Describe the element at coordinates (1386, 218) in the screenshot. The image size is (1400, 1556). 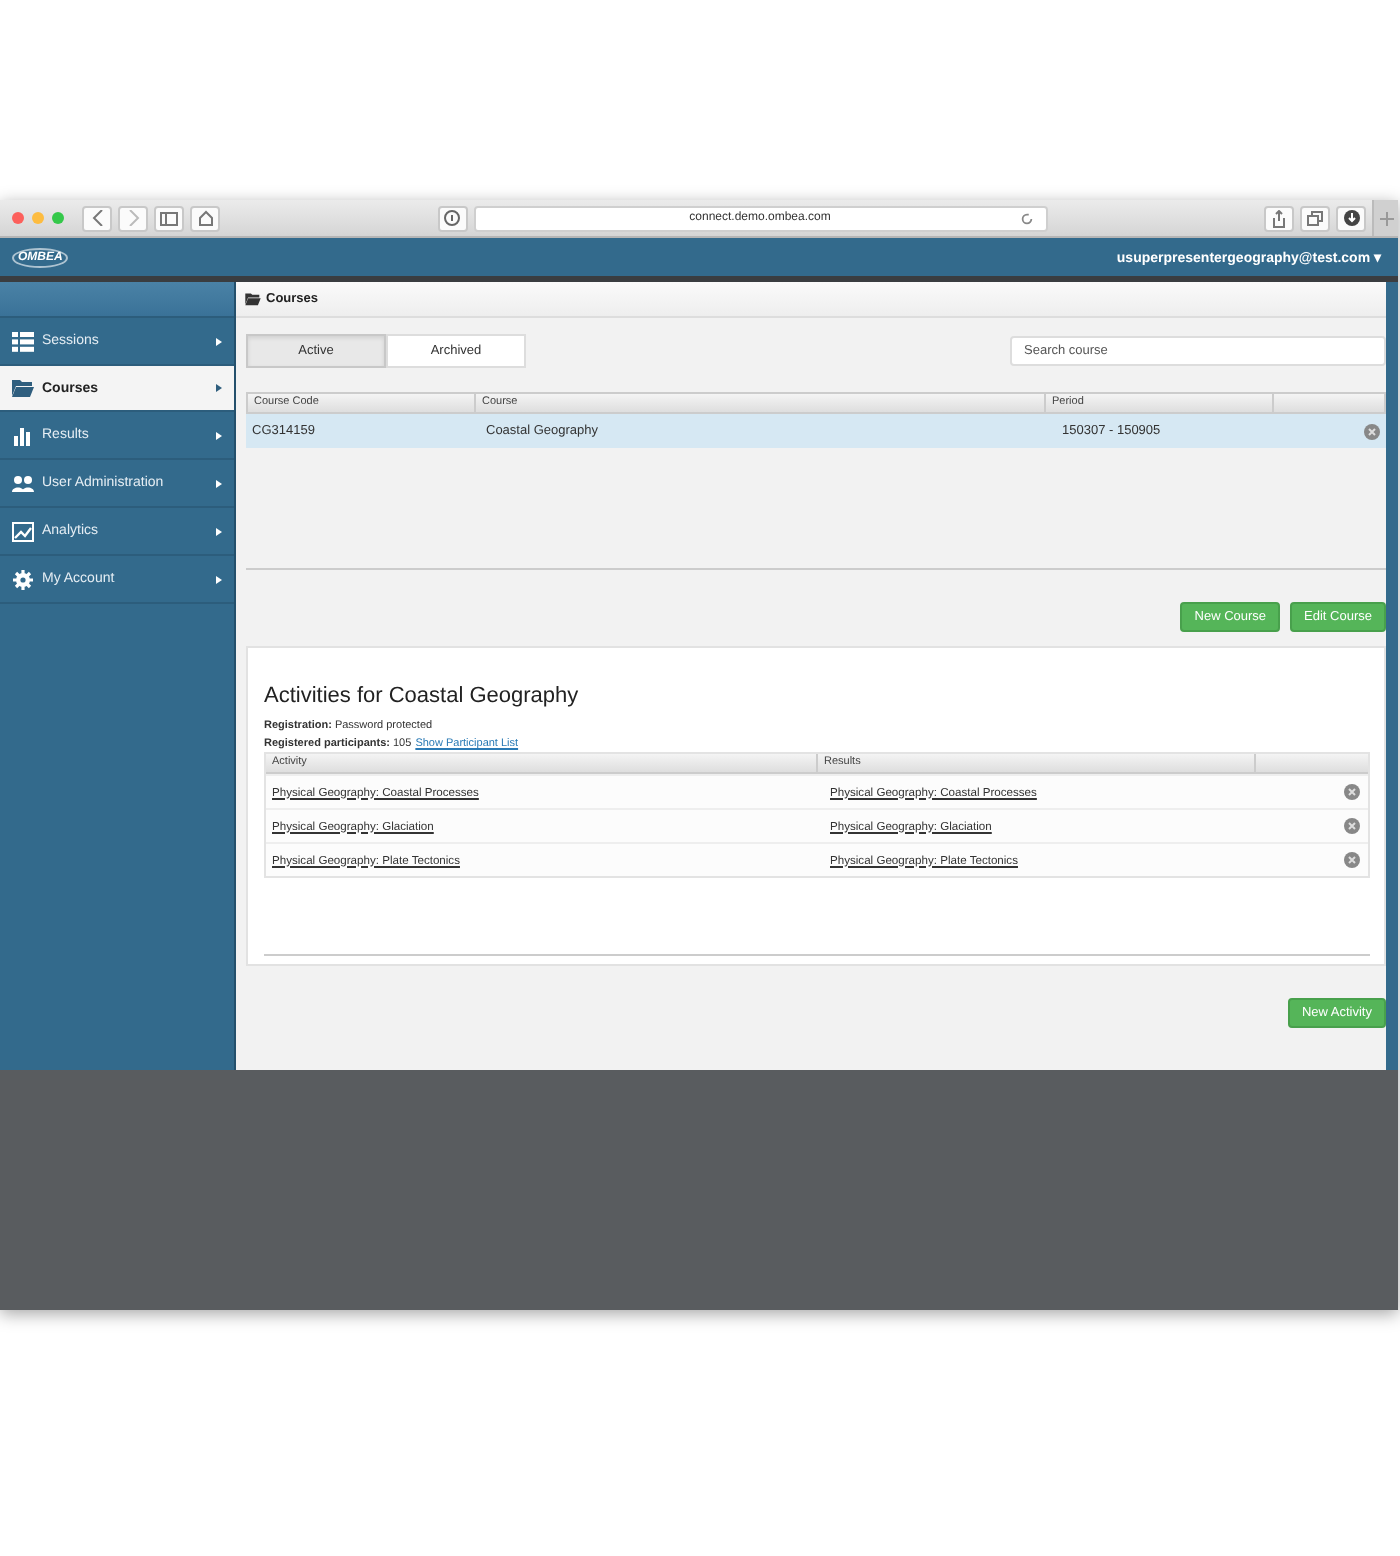
I see `plus-icon` at that location.